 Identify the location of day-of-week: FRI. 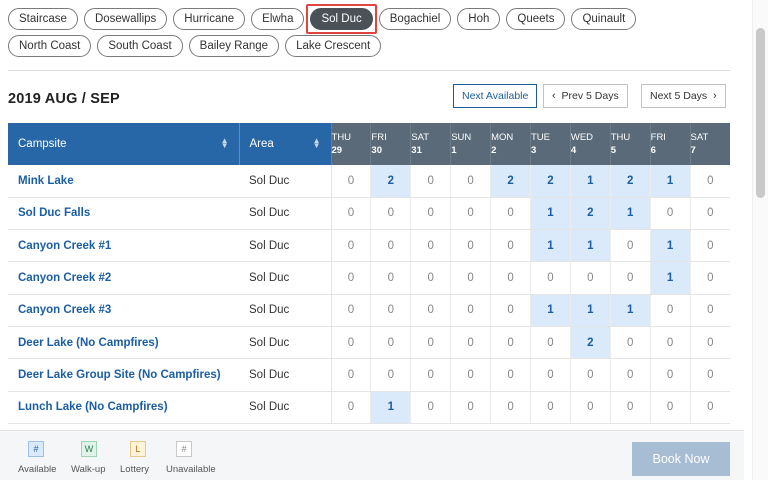
(379, 137).